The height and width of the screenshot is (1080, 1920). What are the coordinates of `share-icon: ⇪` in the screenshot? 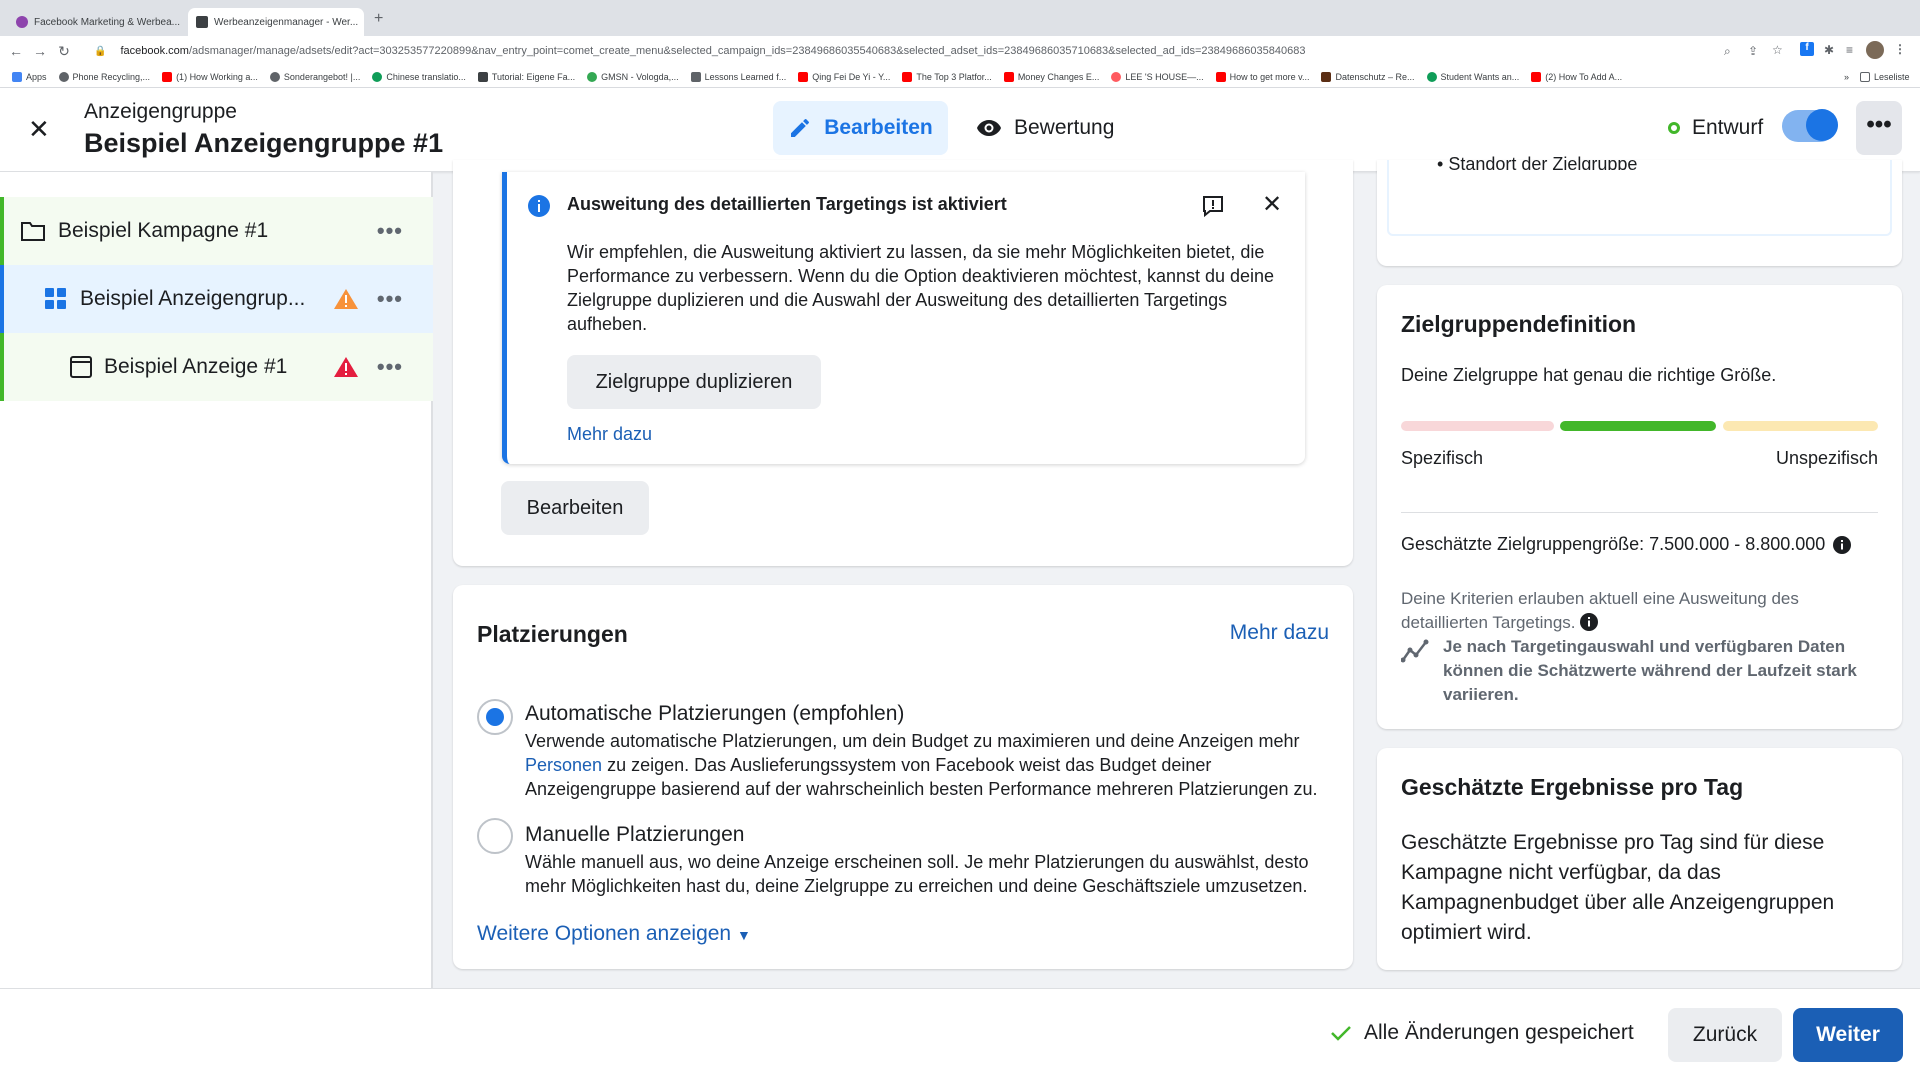 It's located at (1753, 51).